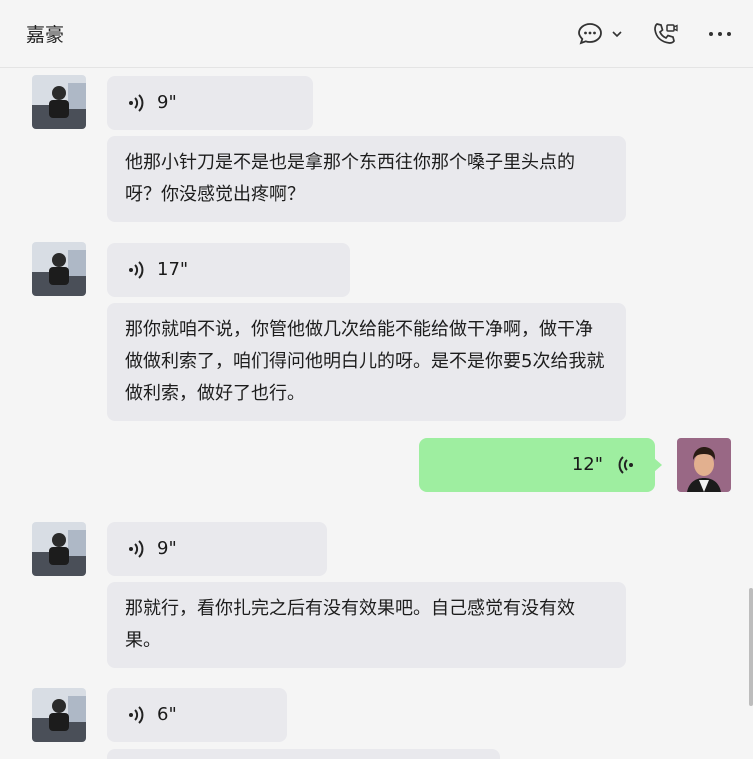  Describe the element at coordinates (167, 714) in the screenshot. I see `voice-duration: 6"` at that location.